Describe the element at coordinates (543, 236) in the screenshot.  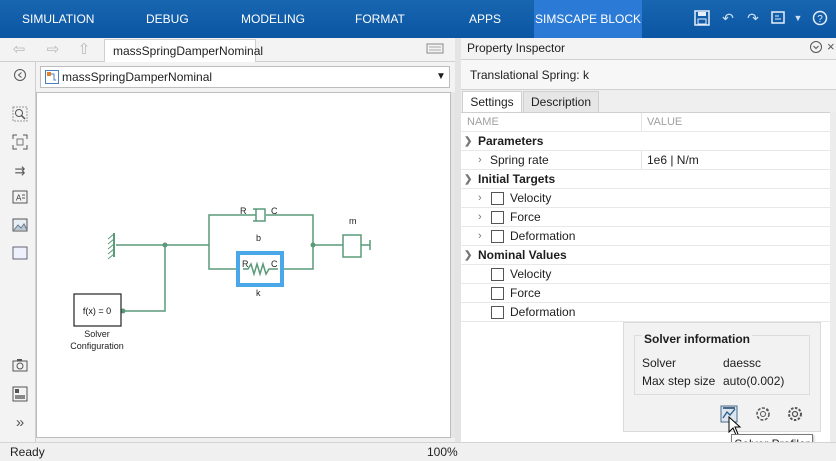
I see `target-label: Deformation` at that location.